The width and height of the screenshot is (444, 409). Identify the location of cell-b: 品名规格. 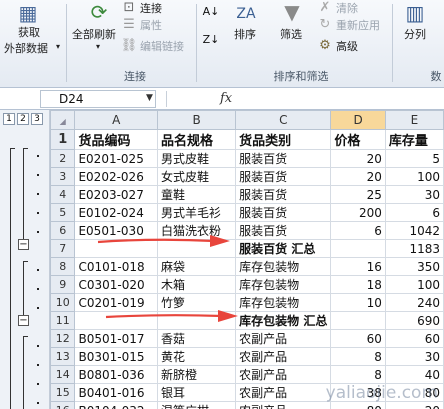
(196, 139).